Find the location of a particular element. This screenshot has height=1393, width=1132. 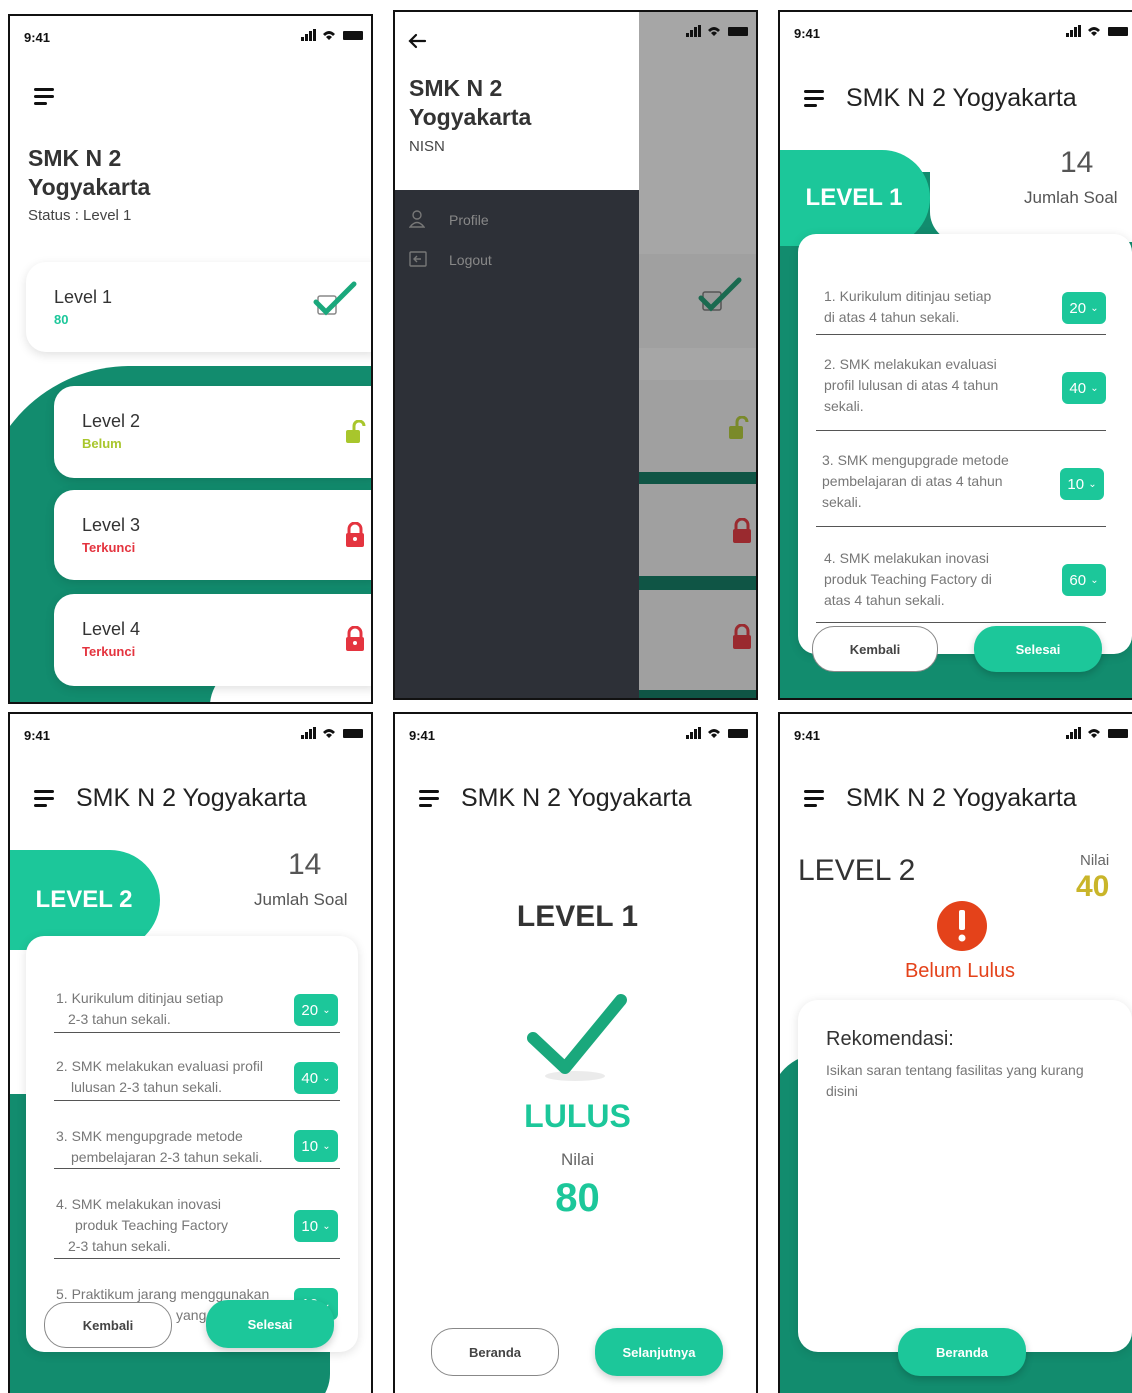

menu-item-logout: Logout is located at coordinates (517, 260).